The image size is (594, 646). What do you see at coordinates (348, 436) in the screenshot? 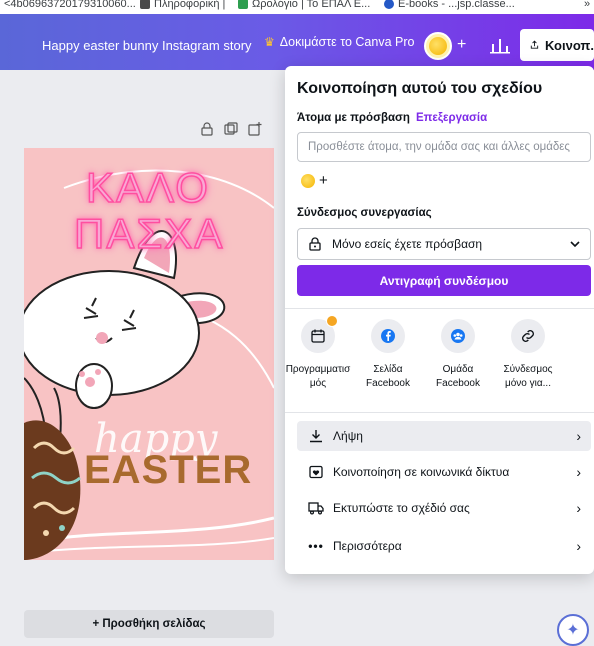
I see `menu-item-label: Λήψη` at bounding box center [348, 436].